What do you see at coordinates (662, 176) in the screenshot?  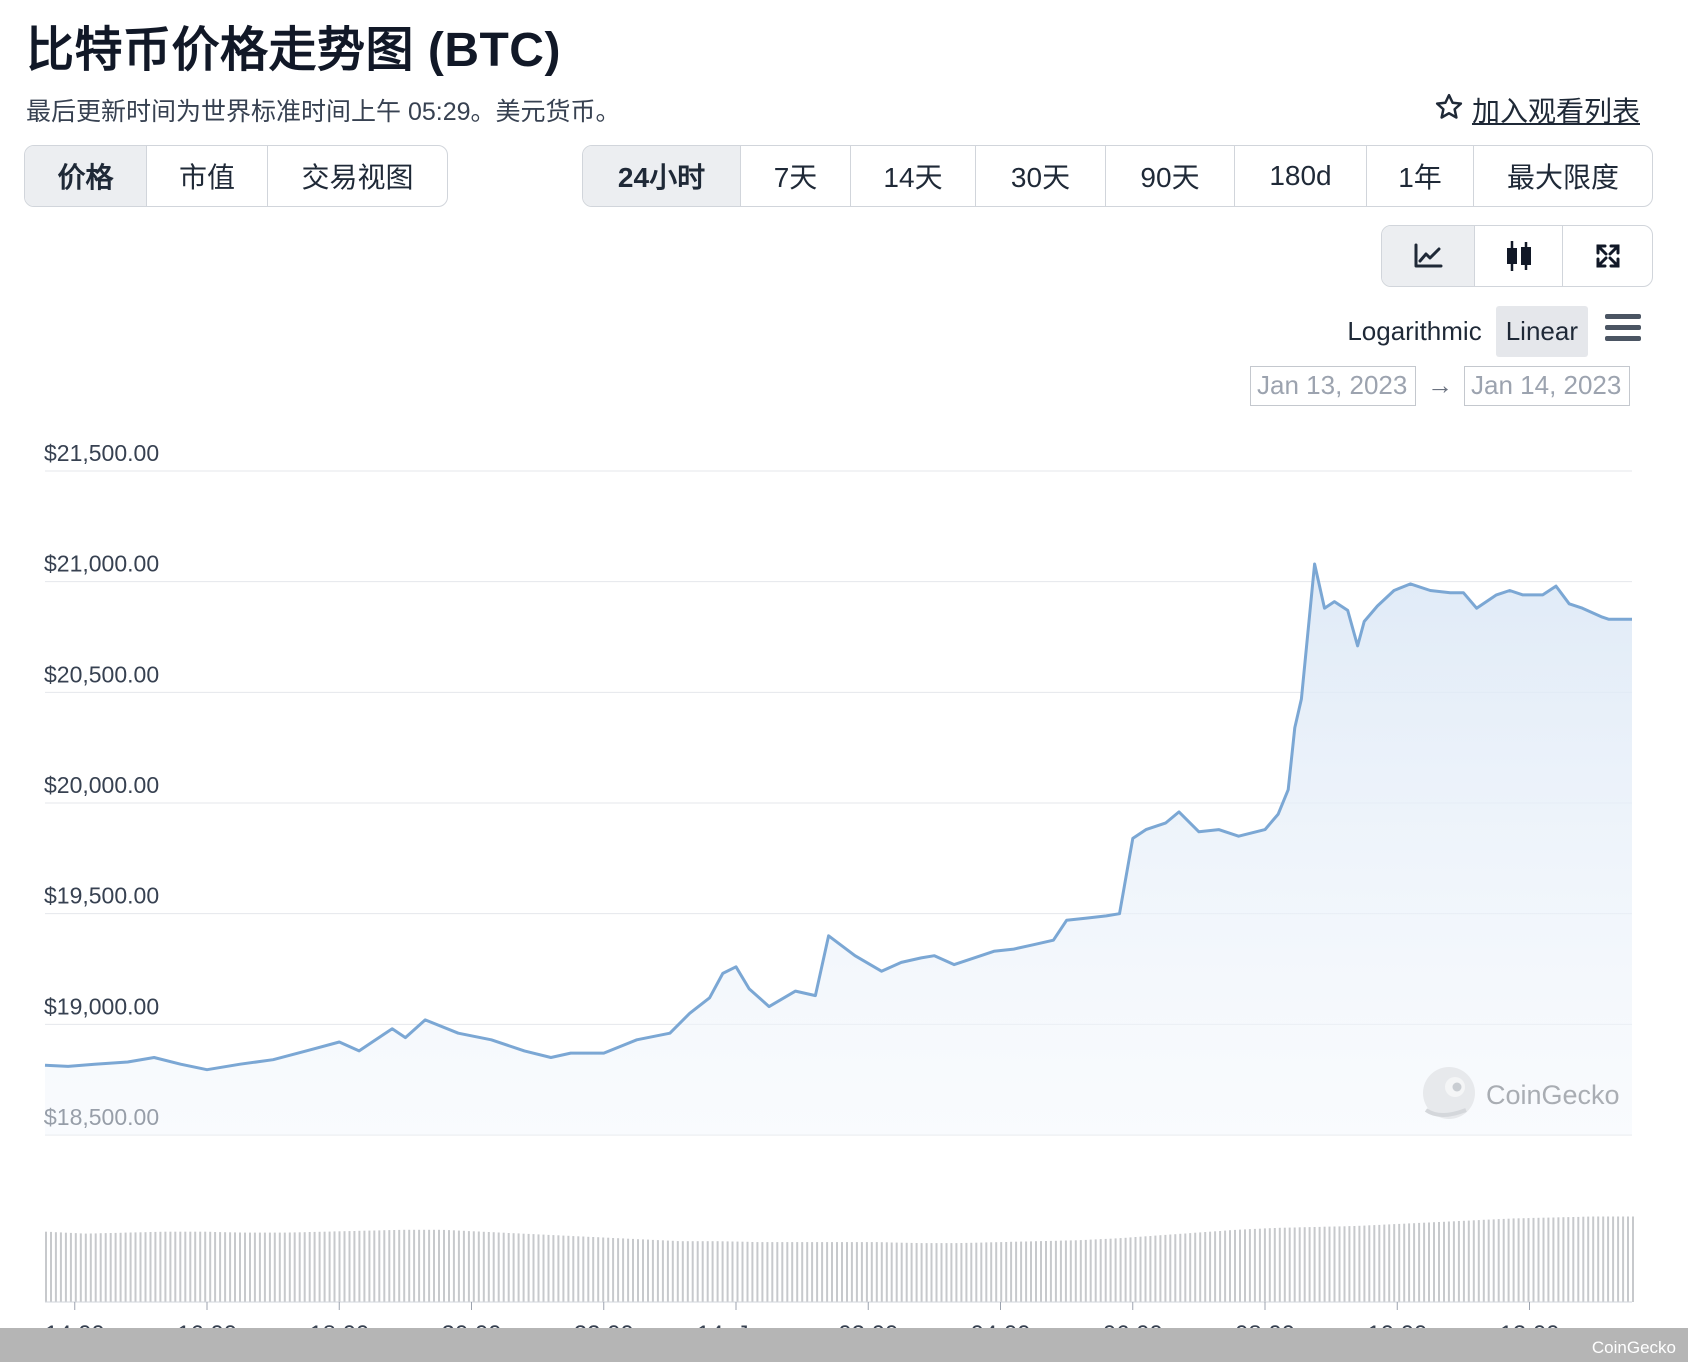 I see `range-24h: 24小时` at bounding box center [662, 176].